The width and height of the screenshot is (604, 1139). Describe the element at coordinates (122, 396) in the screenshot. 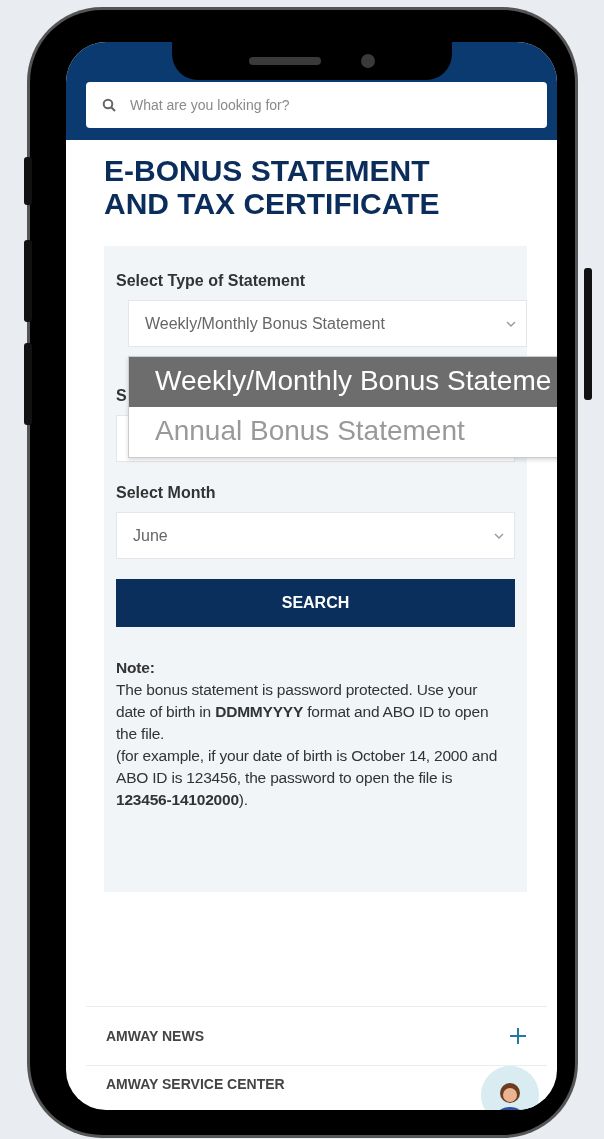

I see `field-label: S` at that location.